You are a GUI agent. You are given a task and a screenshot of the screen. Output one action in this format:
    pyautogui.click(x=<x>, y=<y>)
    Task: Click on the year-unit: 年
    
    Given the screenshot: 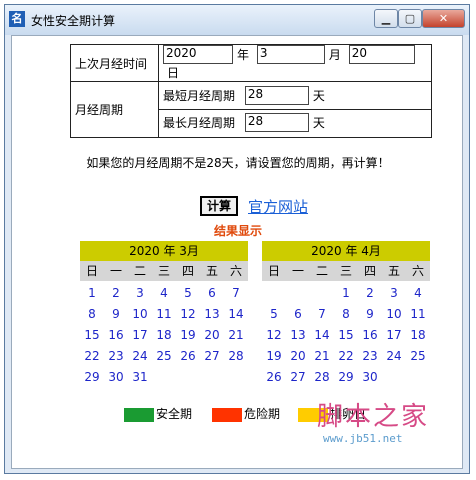 What is the action you would take?
    pyautogui.click(x=243, y=55)
    